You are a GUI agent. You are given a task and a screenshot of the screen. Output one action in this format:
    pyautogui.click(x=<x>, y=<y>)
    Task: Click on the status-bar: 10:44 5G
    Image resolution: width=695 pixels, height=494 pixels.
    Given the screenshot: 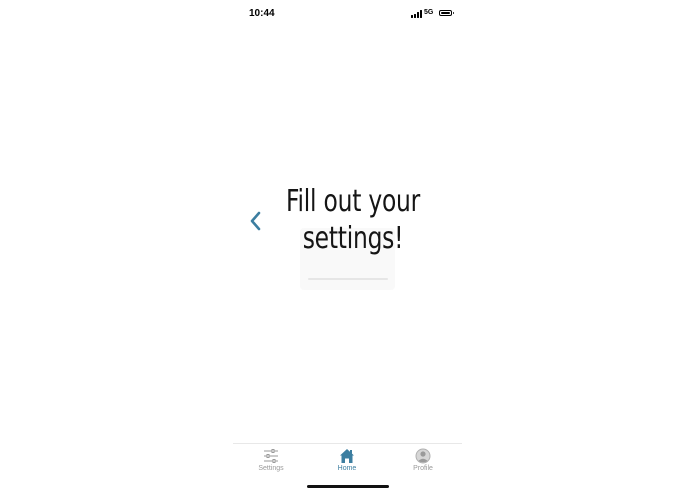 What is the action you would take?
    pyautogui.click(x=347, y=14)
    